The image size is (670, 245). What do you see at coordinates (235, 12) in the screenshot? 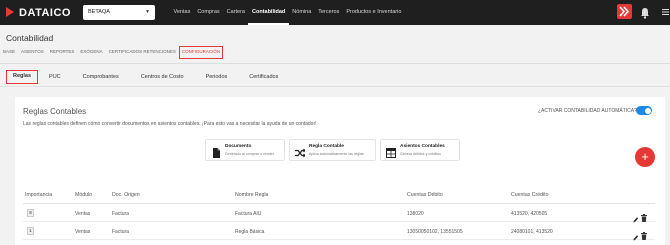
I see `nav-cartera: Cartera` at bounding box center [235, 12].